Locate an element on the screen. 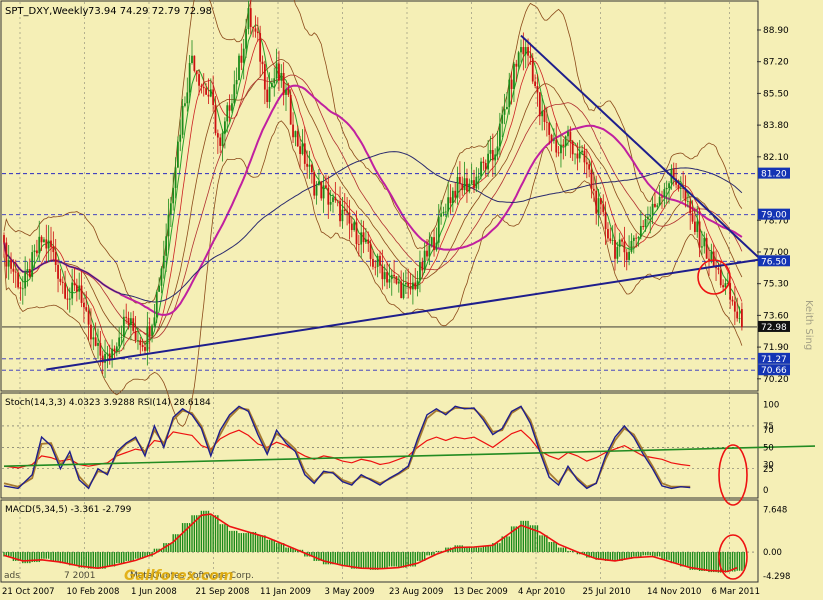  price-tick-label: 88.90 is located at coordinates (776, 31).